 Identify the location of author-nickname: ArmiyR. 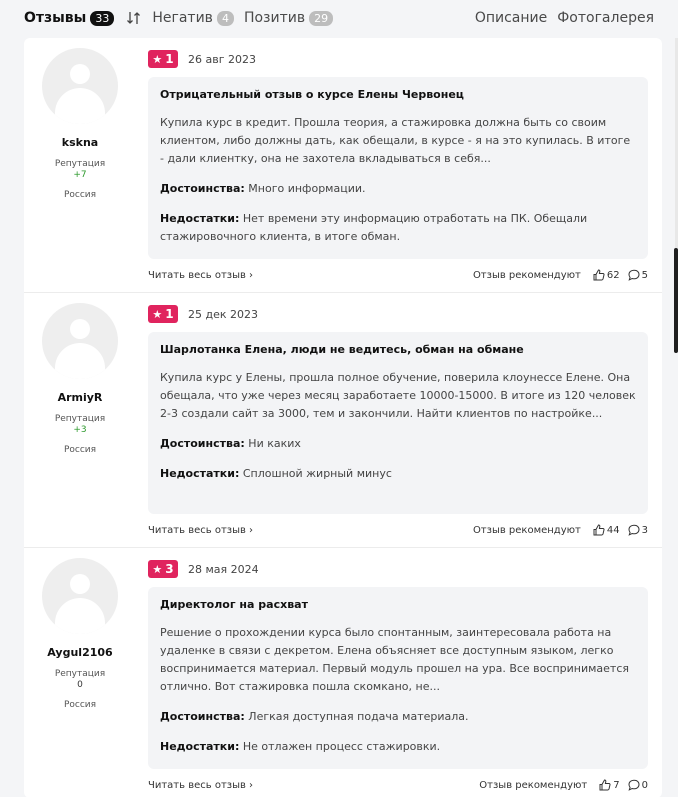
(80, 397).